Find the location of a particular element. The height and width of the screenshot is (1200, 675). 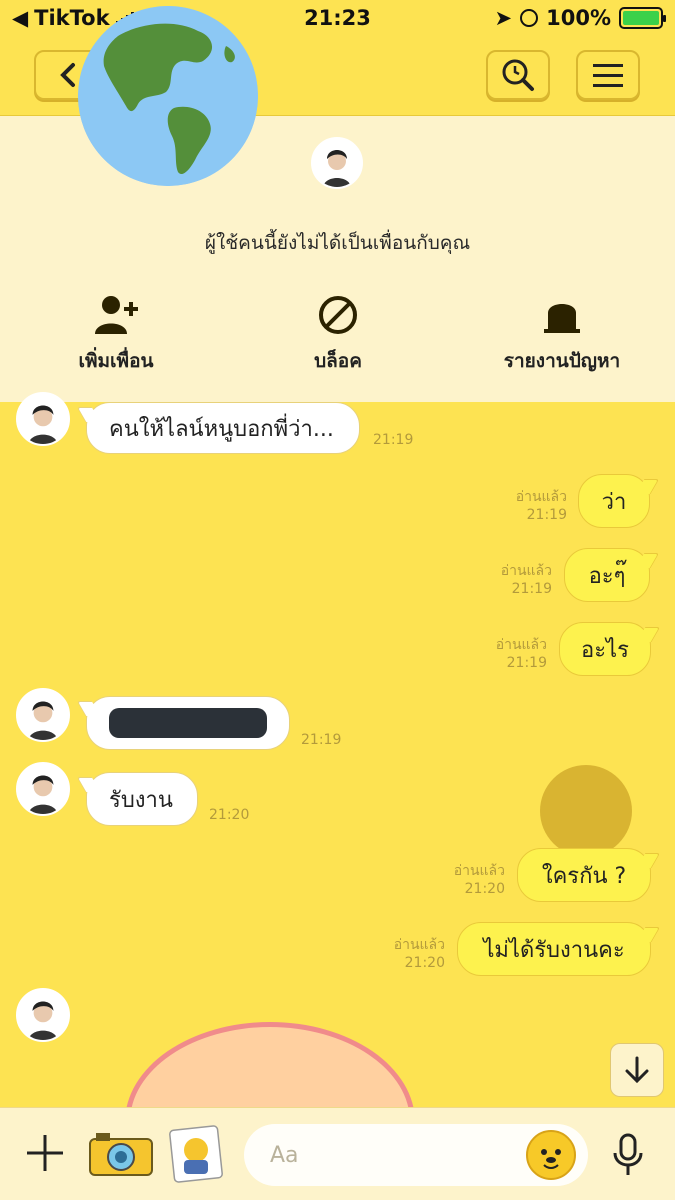

message-bubble-outgoing: อะๆ๊ is located at coordinates (607, 575).